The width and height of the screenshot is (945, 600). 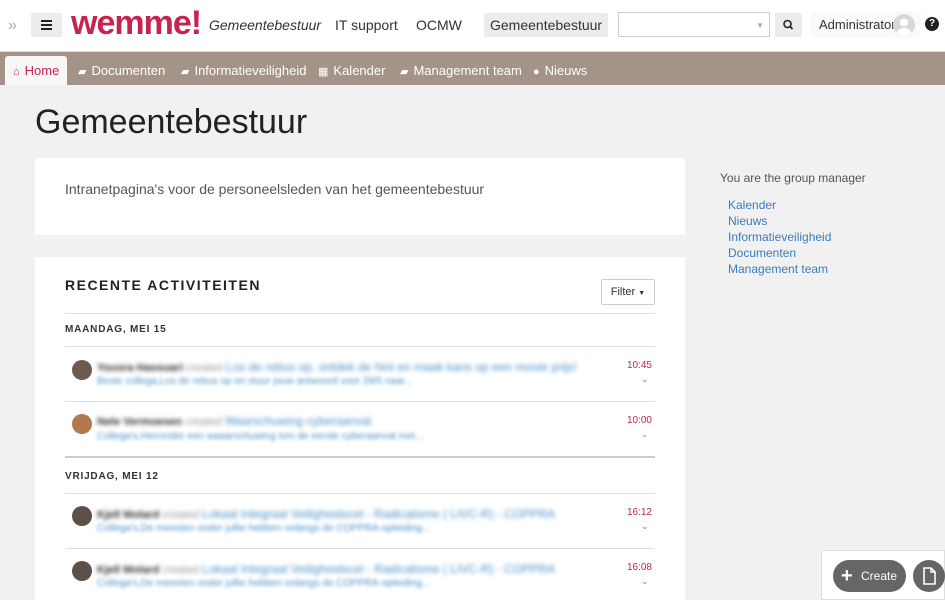 What do you see at coordinates (298, 421) in the screenshot?
I see `activity-link: Waarschuwing cyberaanval` at bounding box center [298, 421].